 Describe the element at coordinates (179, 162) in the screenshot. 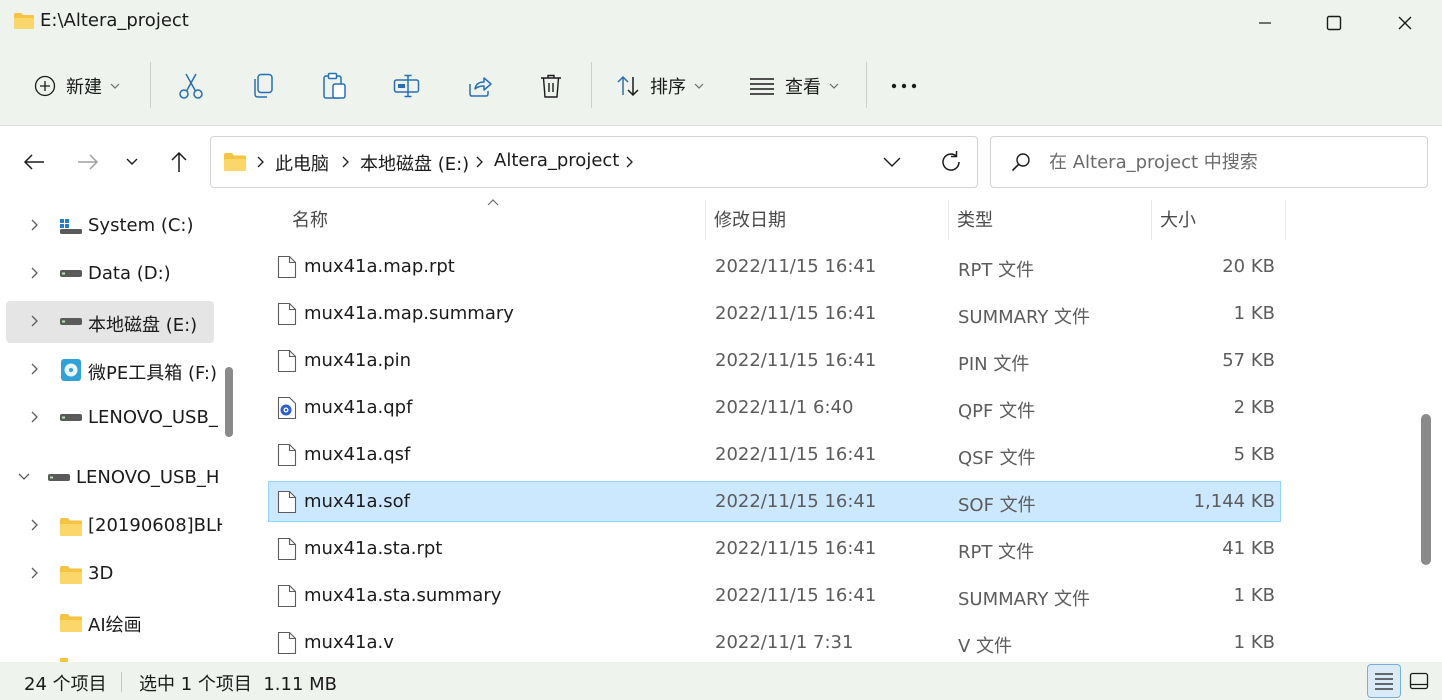

I see `up-button` at that location.